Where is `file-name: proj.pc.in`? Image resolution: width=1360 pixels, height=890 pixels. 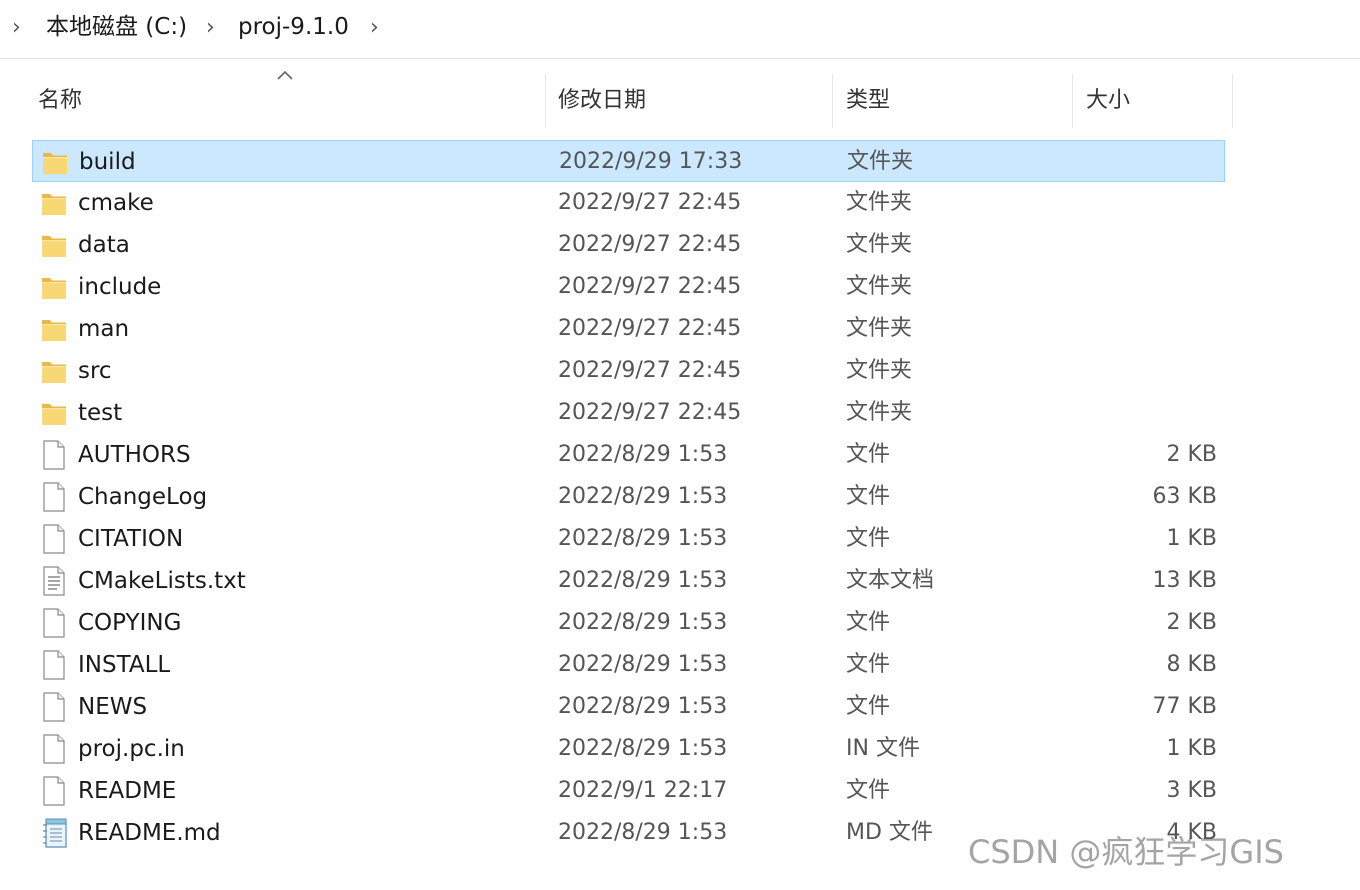
file-name: proj.pc.in is located at coordinates (131, 749).